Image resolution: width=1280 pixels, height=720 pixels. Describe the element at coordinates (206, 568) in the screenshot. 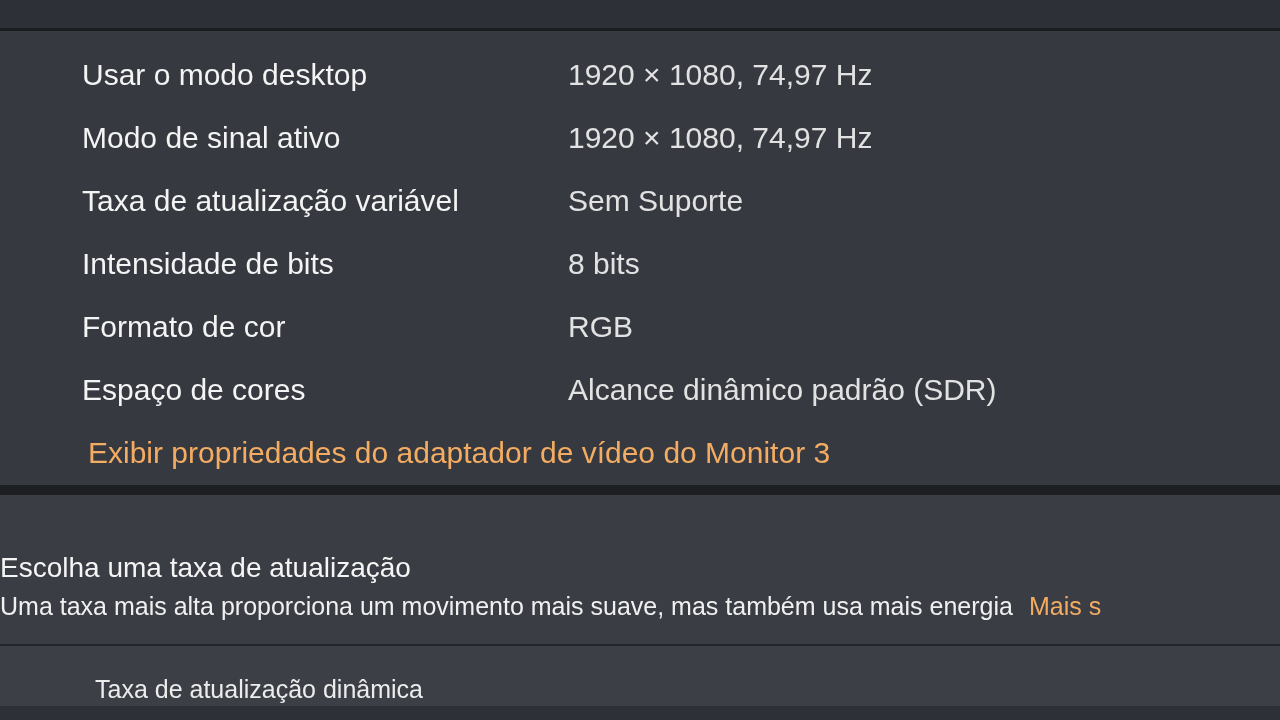

I see `section-title: Escolha uma taxa de atualização` at that location.